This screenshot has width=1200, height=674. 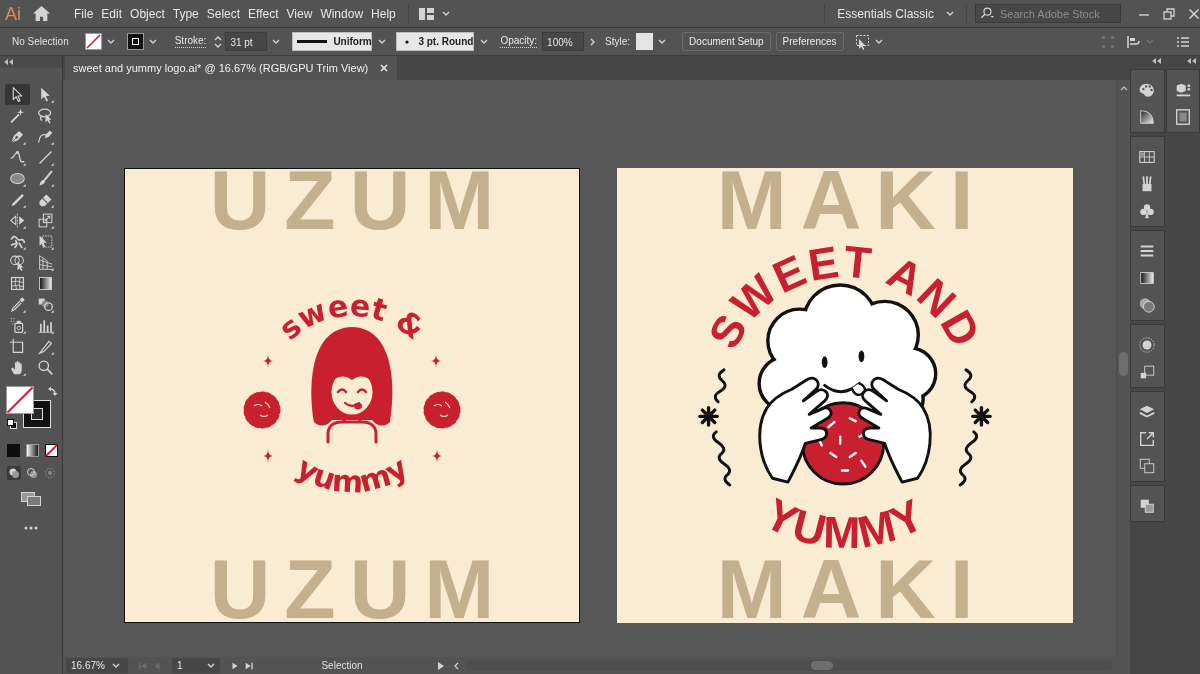 I want to click on menu-item: Object, so click(x=147, y=13).